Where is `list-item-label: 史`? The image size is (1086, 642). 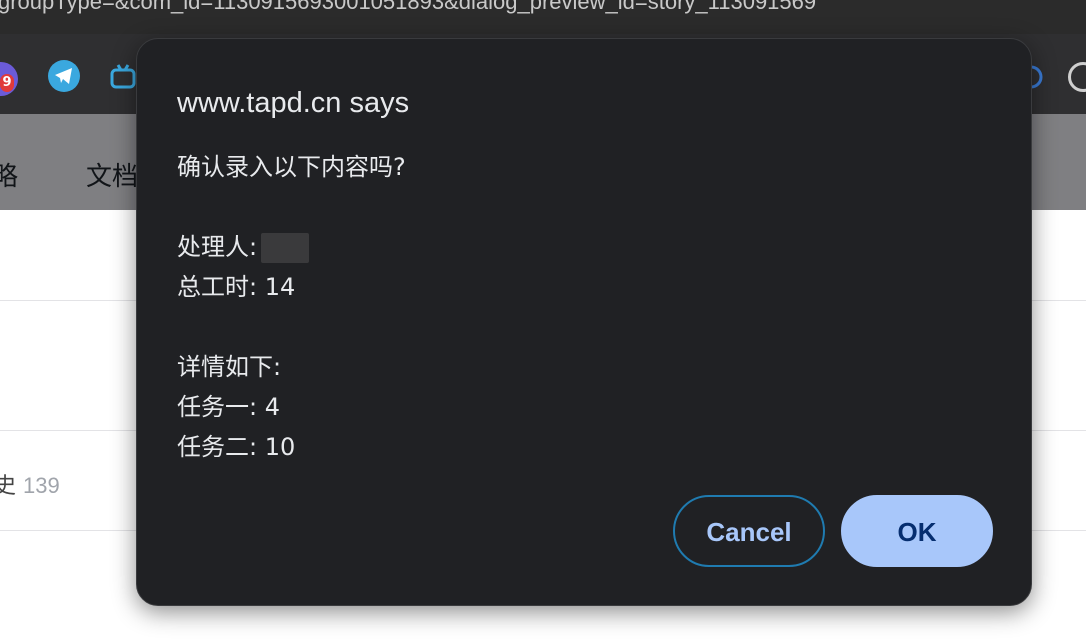 list-item-label: 史 is located at coordinates (8, 486).